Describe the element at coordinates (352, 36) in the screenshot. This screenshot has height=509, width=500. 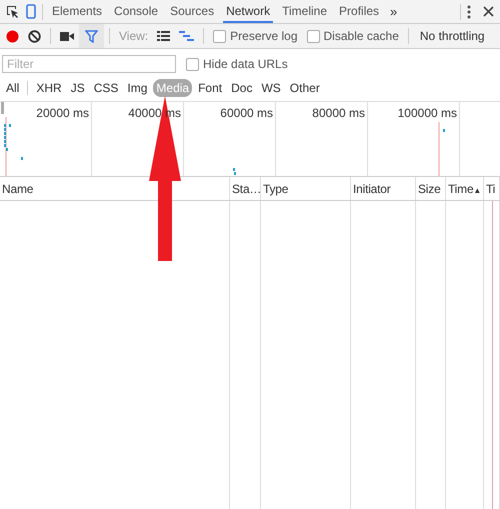
I see `option-checkbox: Disable cache` at that location.